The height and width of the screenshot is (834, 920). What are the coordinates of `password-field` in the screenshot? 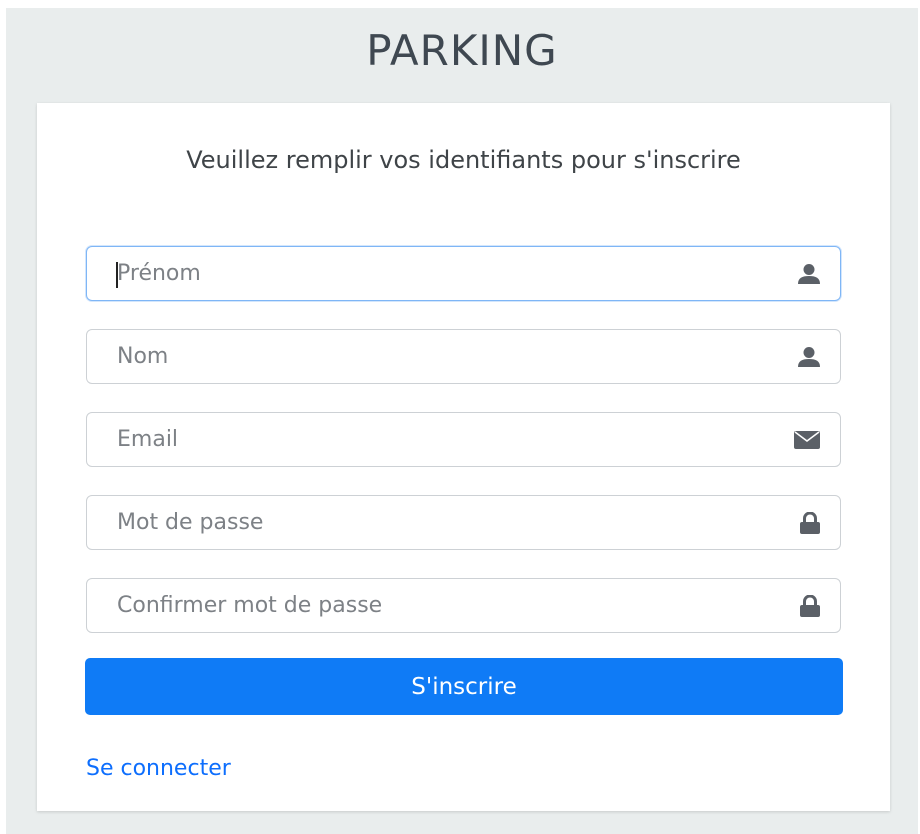 It's located at (463, 522).